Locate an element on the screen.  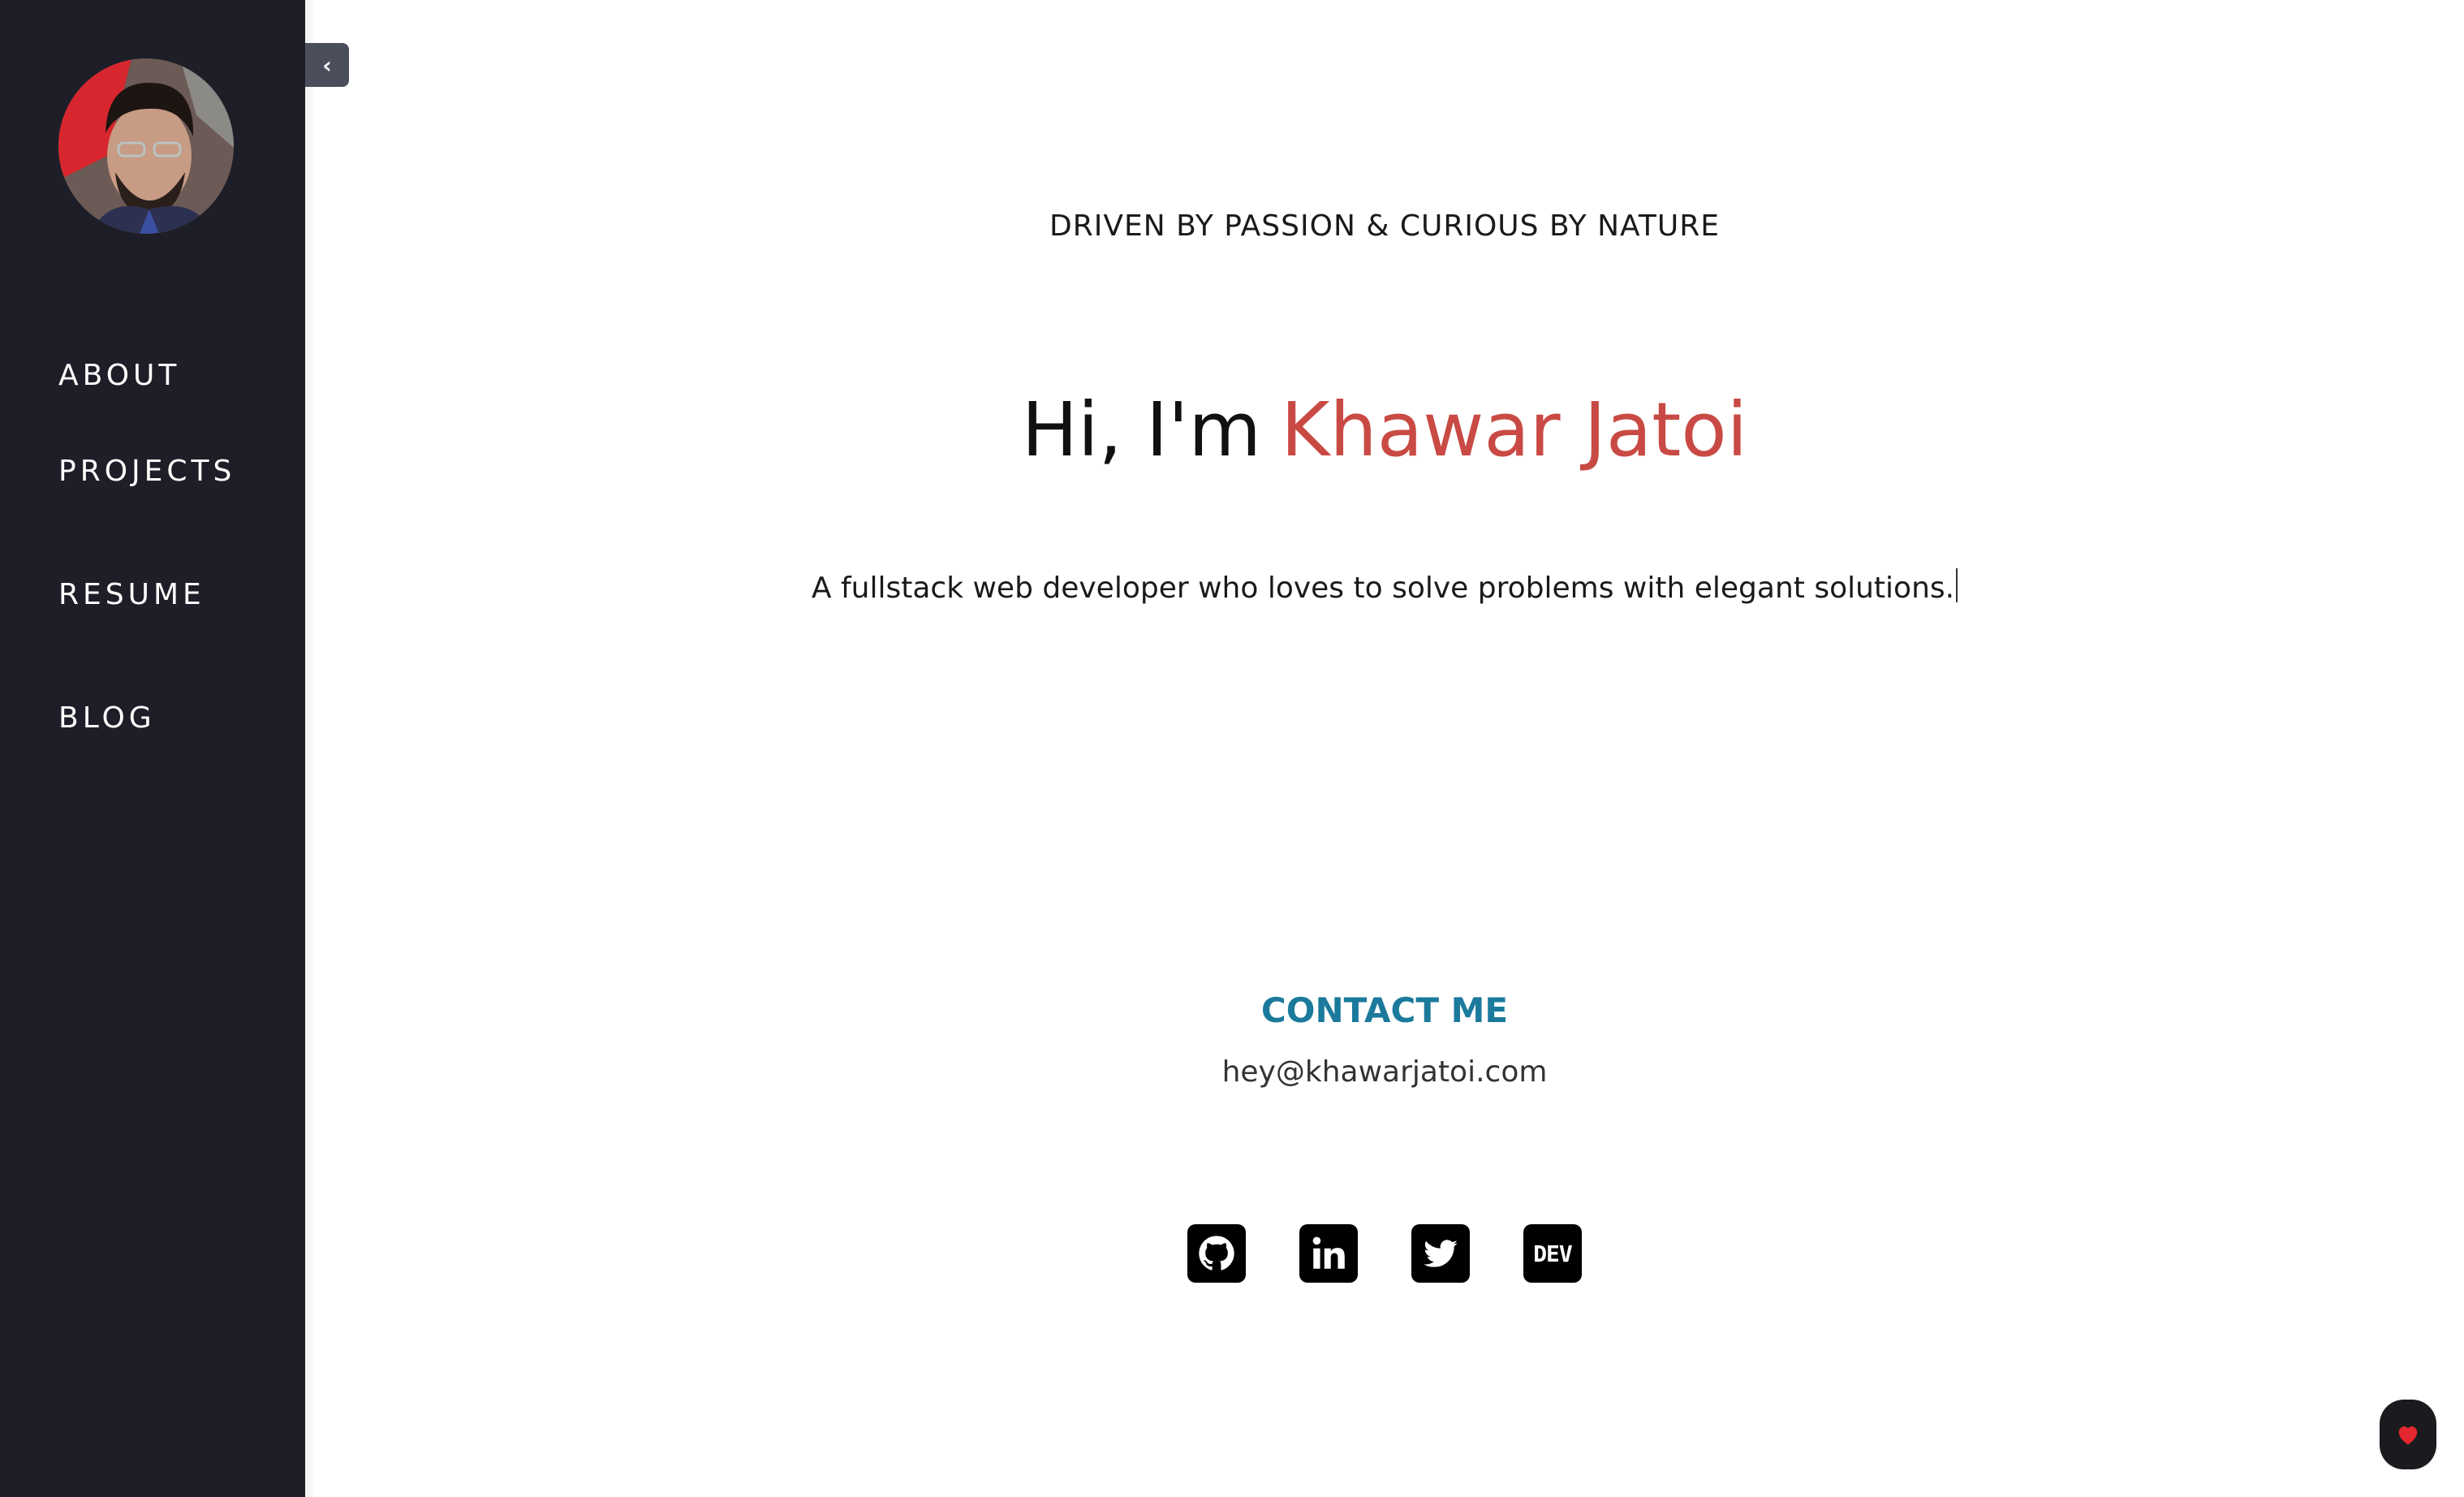
github-icon is located at coordinates (1217, 1253).